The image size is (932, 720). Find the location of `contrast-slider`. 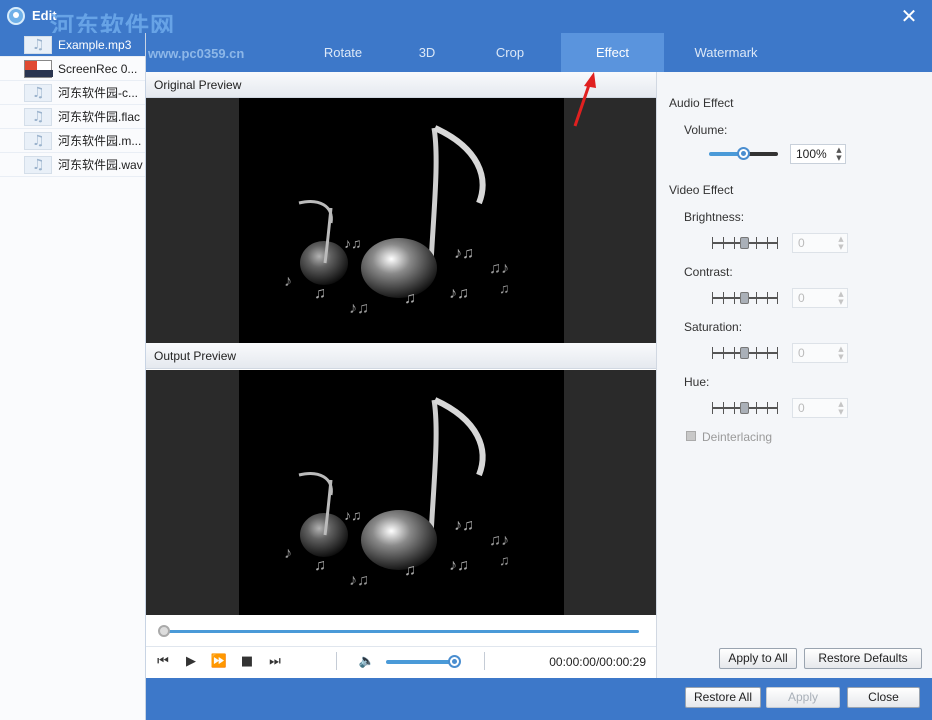

contrast-slider is located at coordinates (745, 298).